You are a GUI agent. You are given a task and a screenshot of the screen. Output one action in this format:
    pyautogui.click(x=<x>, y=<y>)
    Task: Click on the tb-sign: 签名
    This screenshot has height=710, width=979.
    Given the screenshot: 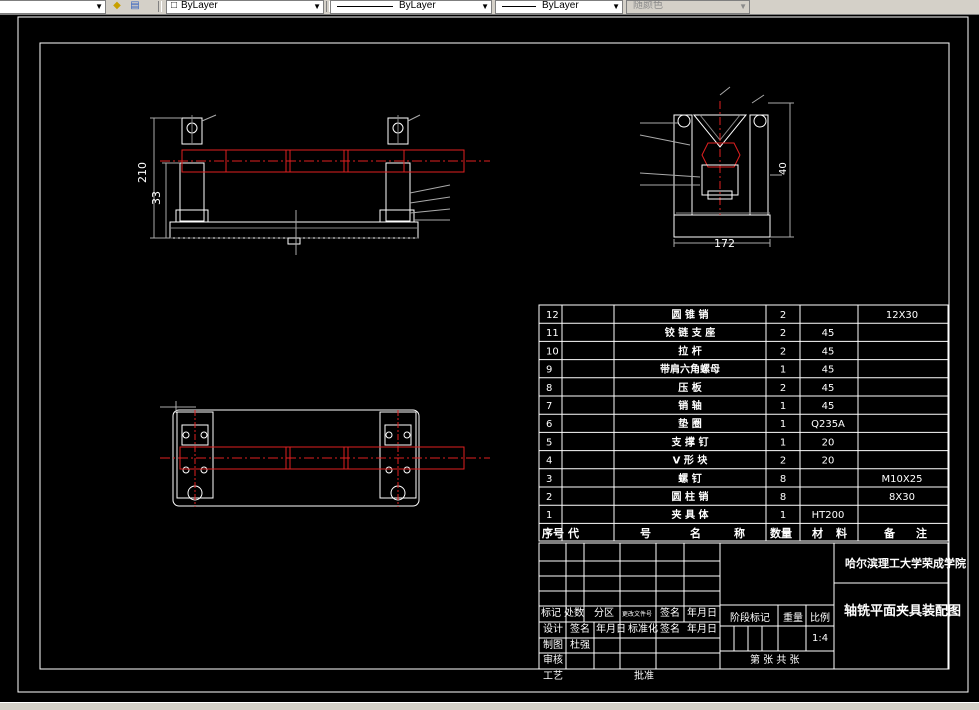 What is the action you would take?
    pyautogui.click(x=670, y=612)
    